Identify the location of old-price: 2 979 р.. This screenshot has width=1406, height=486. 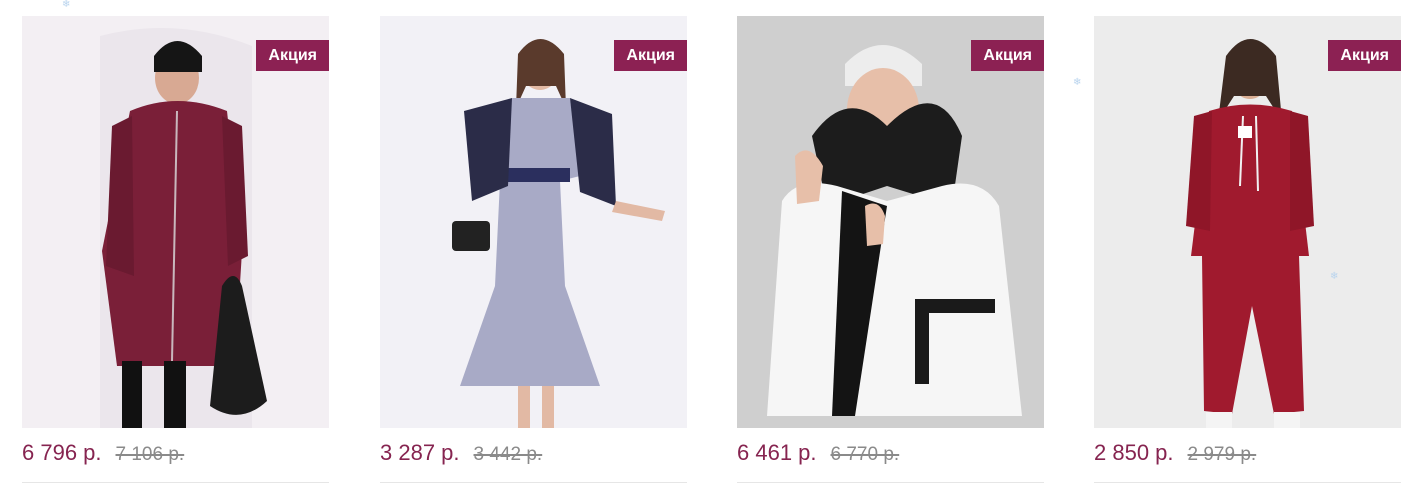
(1222, 454).